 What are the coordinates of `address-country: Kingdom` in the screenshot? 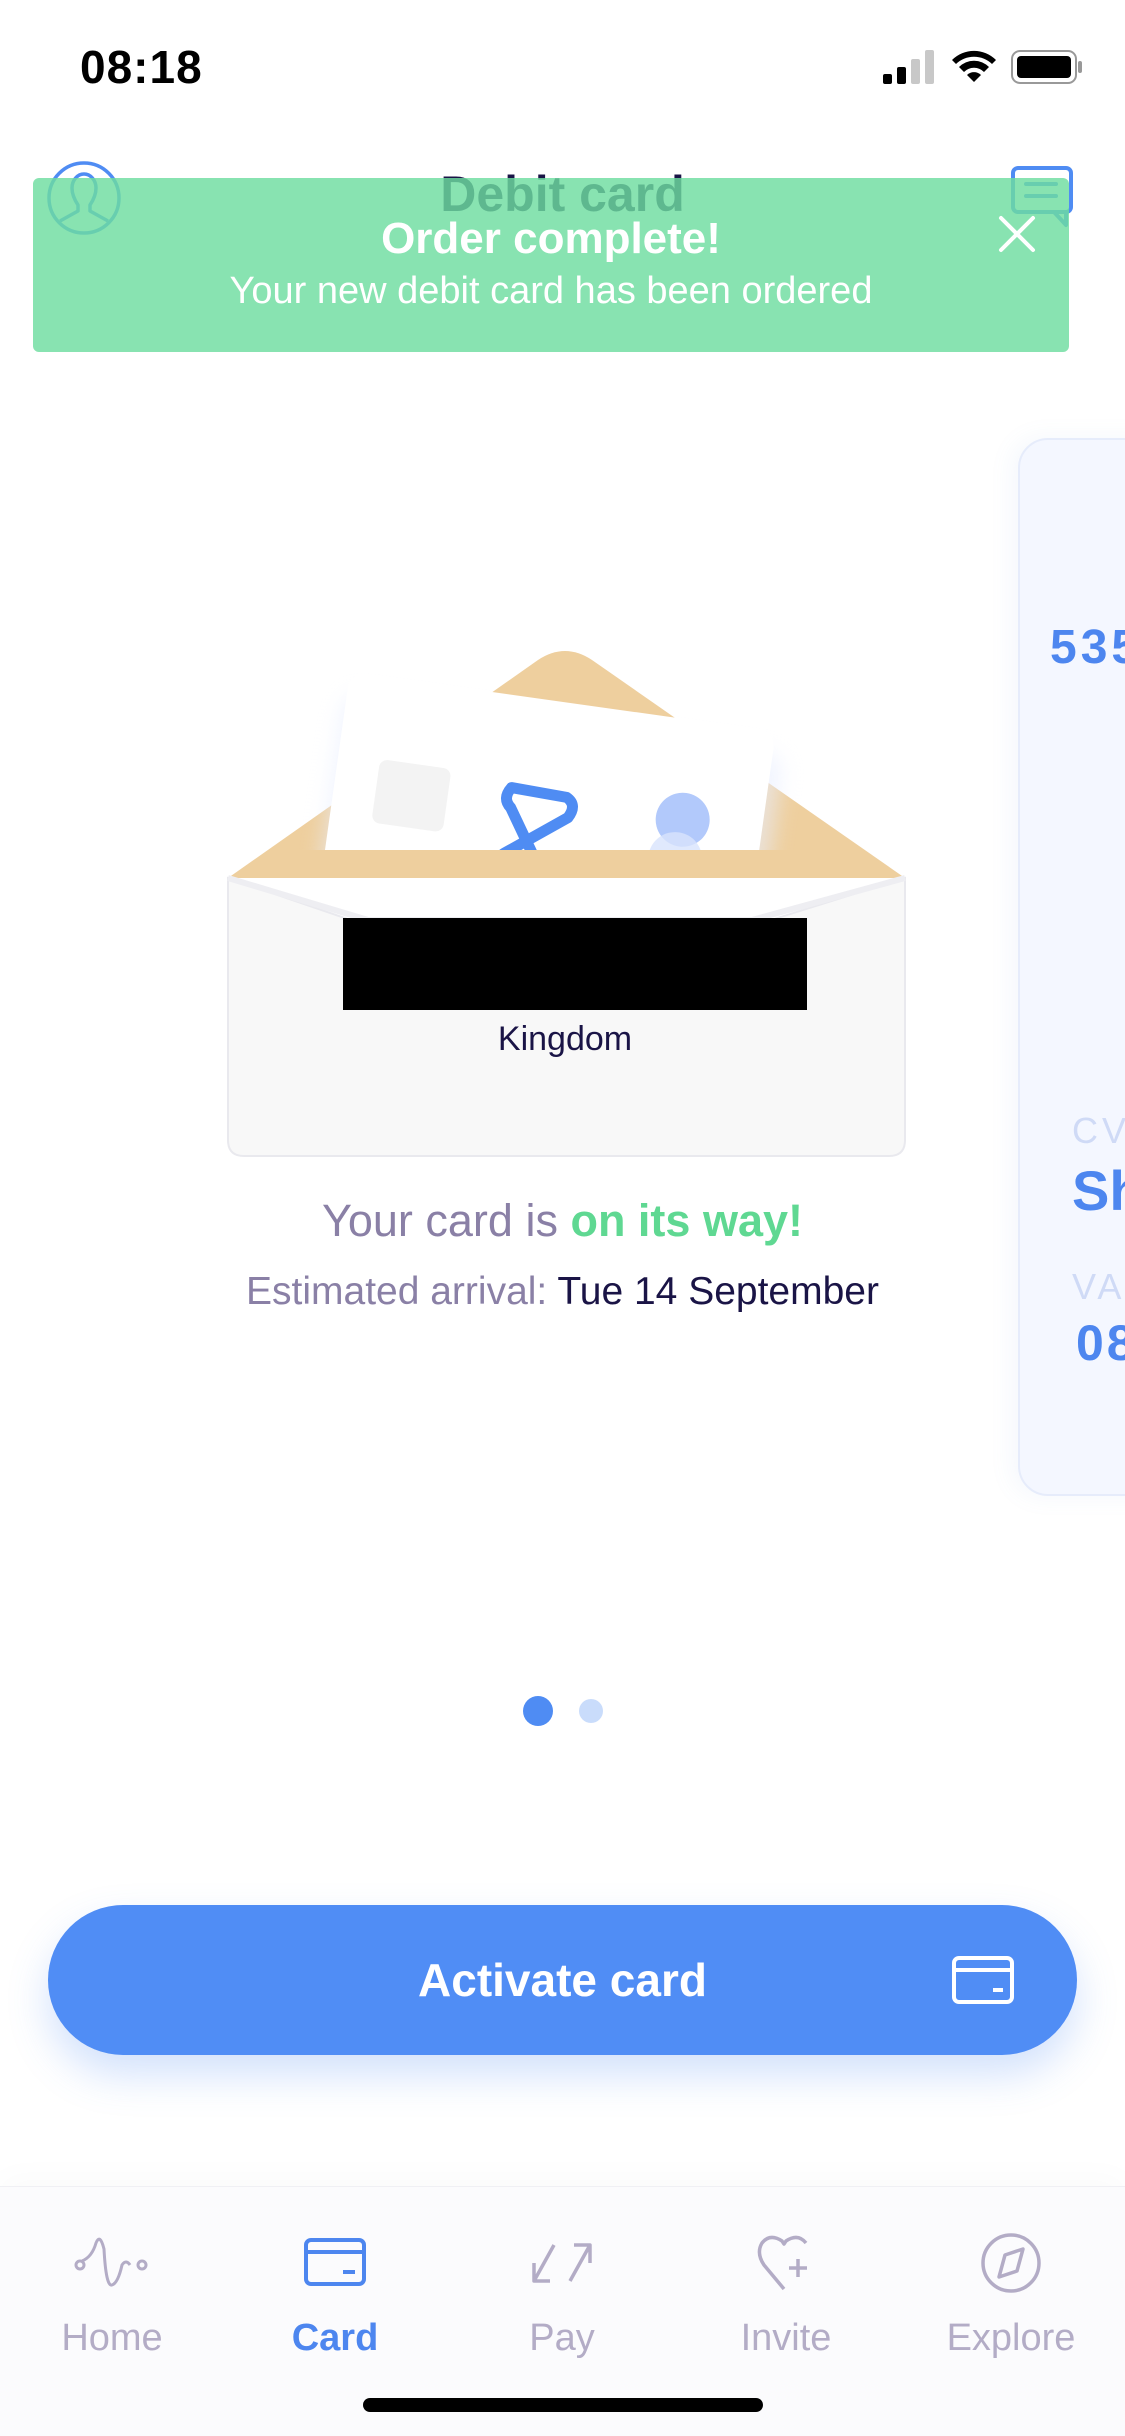 It's located at (565, 1039).